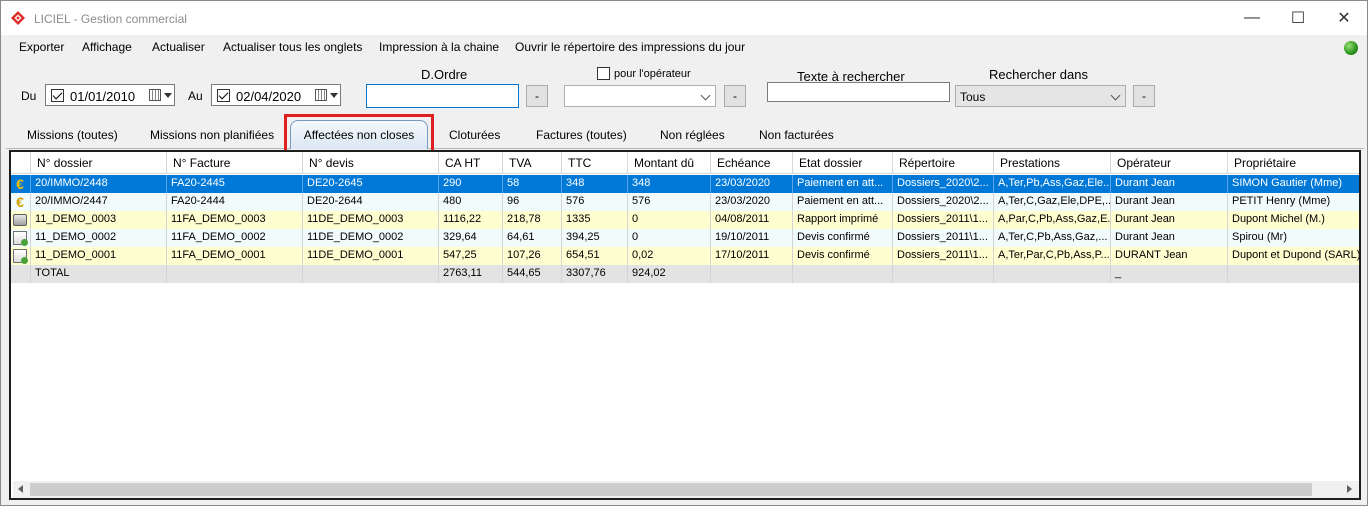 This screenshot has width=1368, height=506. Describe the element at coordinates (359, 134) in the screenshot. I see `annotation-highlight-box` at that location.